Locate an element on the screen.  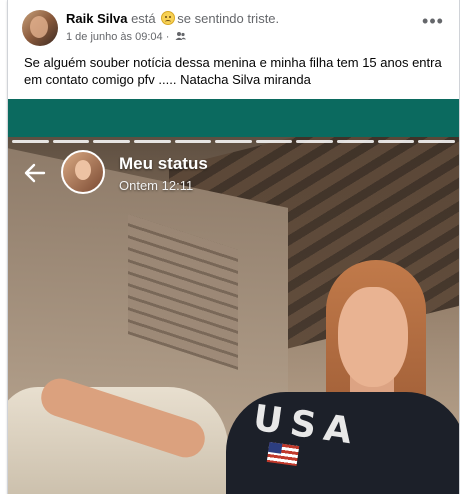
flag-icon is located at coordinates (283, 454).